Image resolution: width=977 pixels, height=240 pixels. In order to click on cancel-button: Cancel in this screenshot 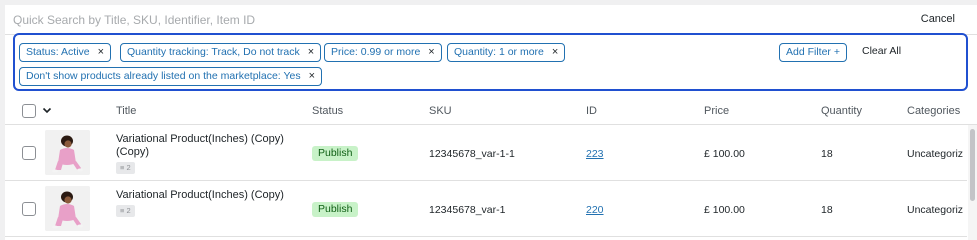, I will do `click(938, 19)`.